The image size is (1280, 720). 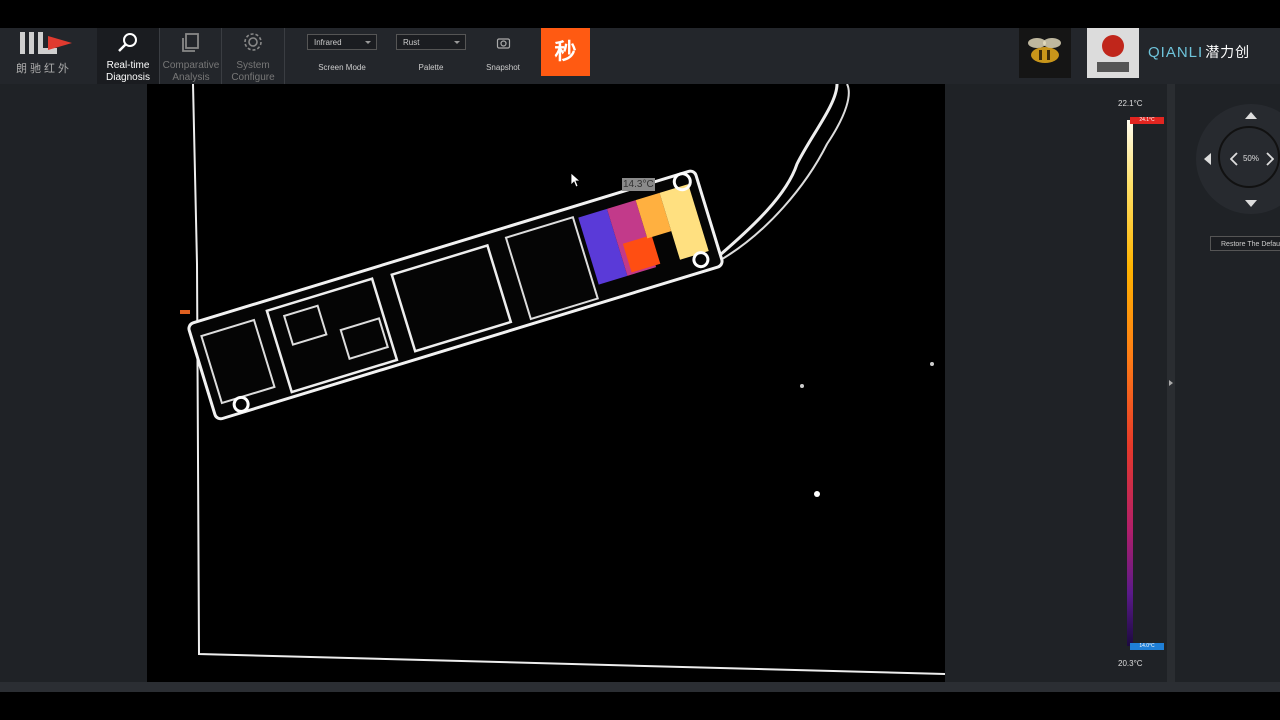 What do you see at coordinates (431, 42) in the screenshot?
I see `palette-select: Rust` at bounding box center [431, 42].